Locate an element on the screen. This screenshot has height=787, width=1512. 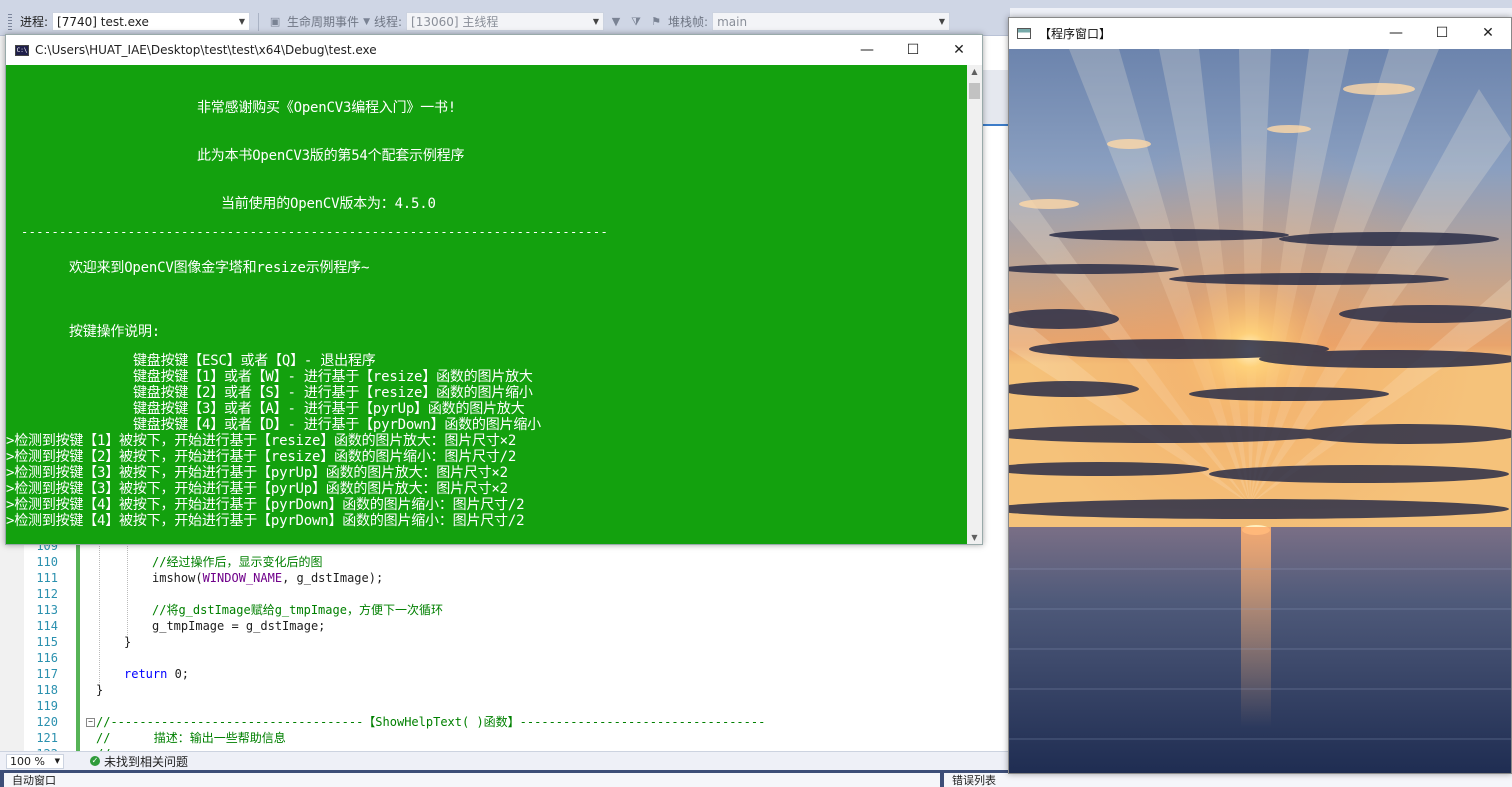
tab-error-list-label: 错误列表 is located at coordinates (974, 780).